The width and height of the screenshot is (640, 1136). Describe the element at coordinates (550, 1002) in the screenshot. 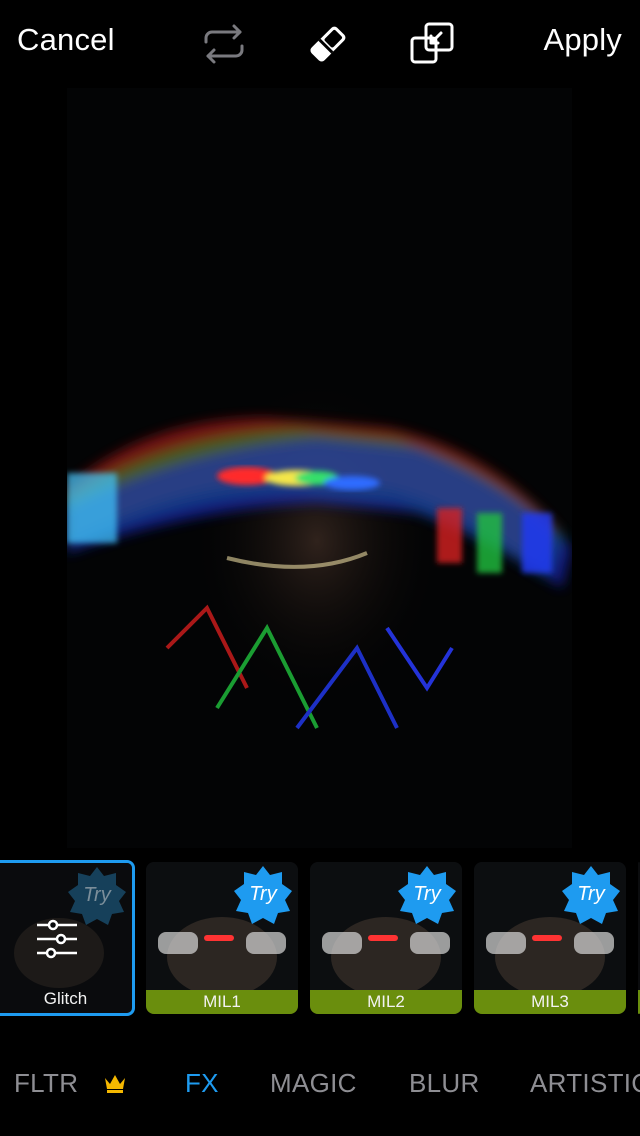

I see `effect-label: MIL3` at that location.